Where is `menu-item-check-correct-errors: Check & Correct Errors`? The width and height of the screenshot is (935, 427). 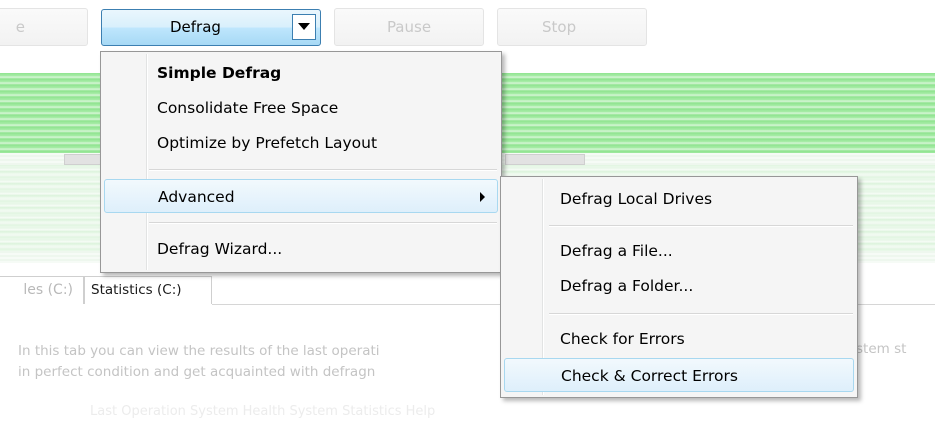
menu-item-check-correct-errors: Check & Correct Errors is located at coordinates (679, 375).